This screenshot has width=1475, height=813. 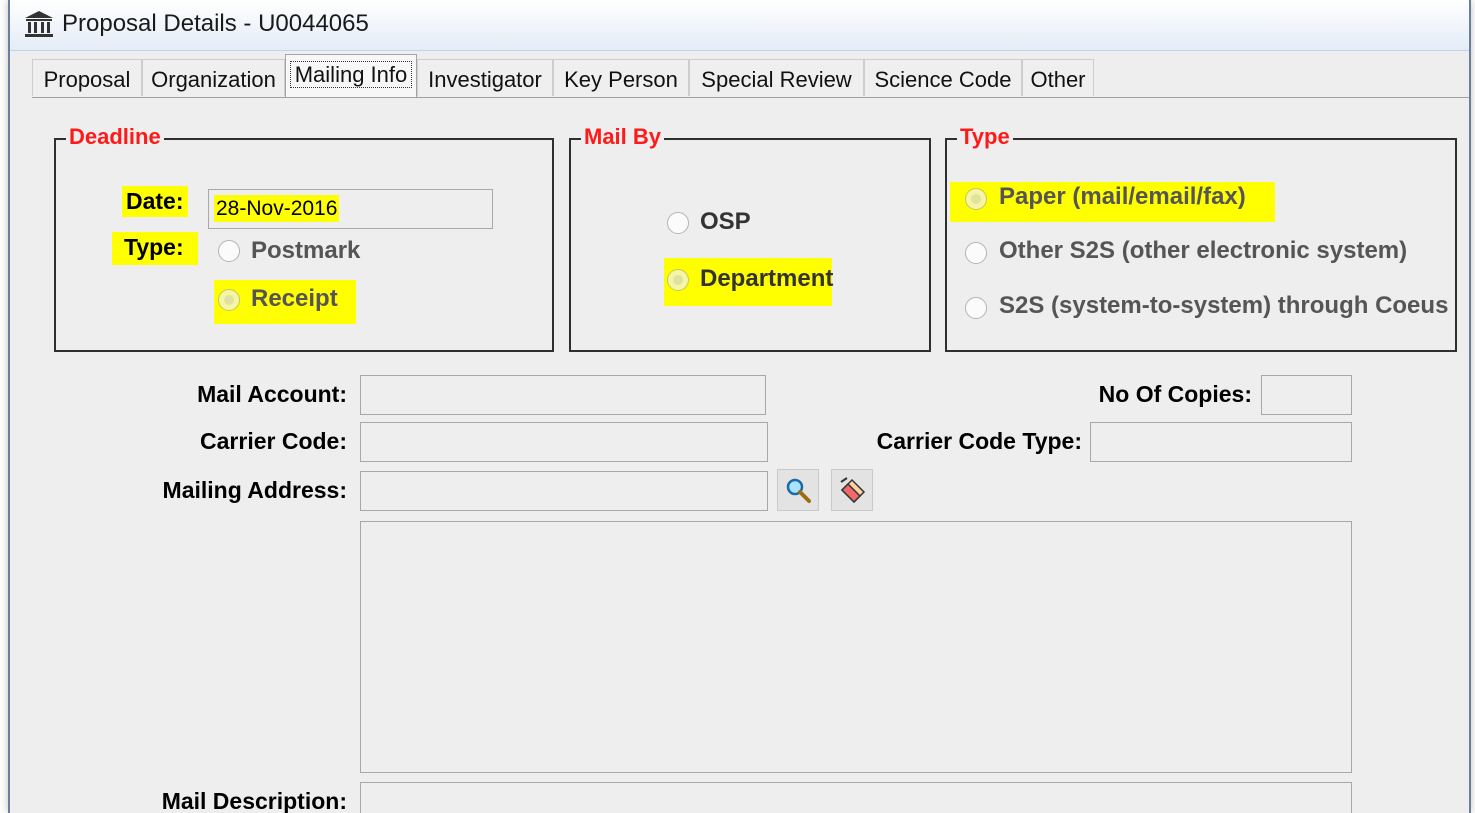 I want to click on paper-label: Paper (mail/email/fax), so click(x=1122, y=196).